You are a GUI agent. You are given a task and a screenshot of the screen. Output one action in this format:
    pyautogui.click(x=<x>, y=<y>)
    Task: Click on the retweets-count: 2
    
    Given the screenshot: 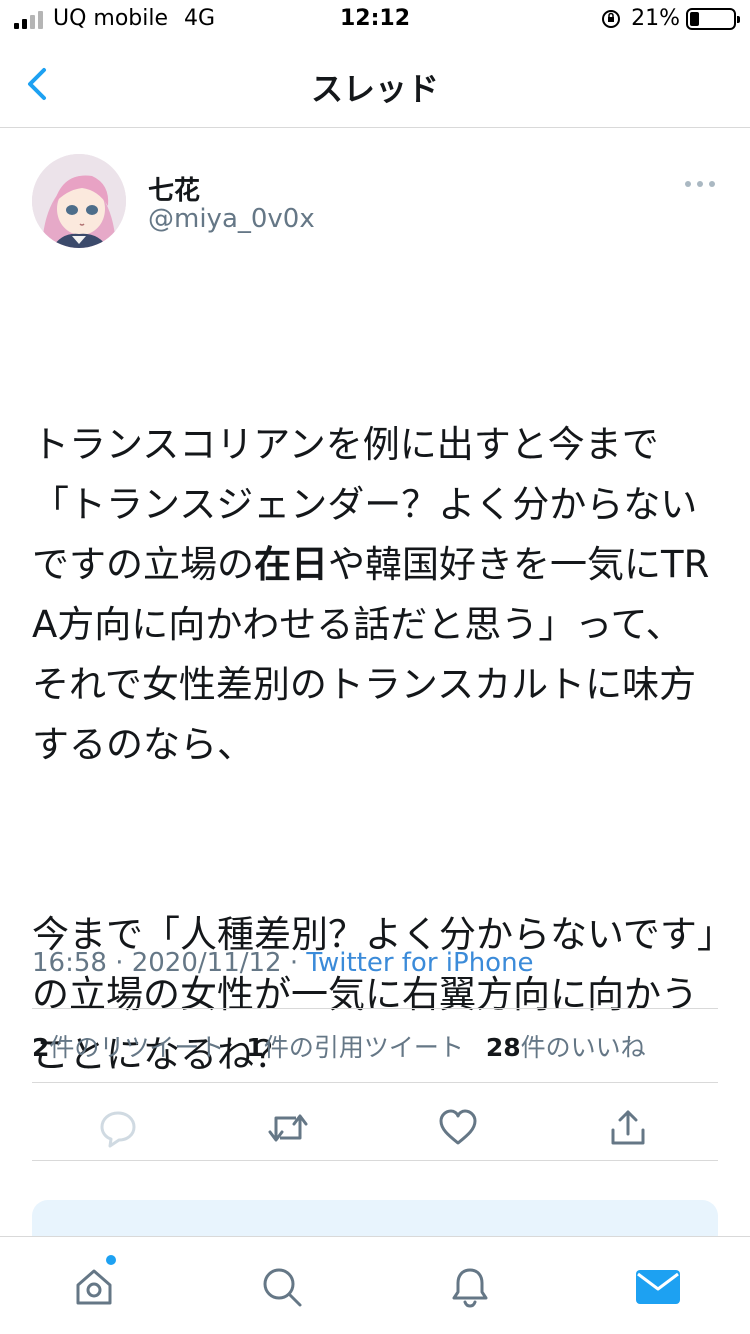 What is the action you would take?
    pyautogui.click(x=41, y=1047)
    